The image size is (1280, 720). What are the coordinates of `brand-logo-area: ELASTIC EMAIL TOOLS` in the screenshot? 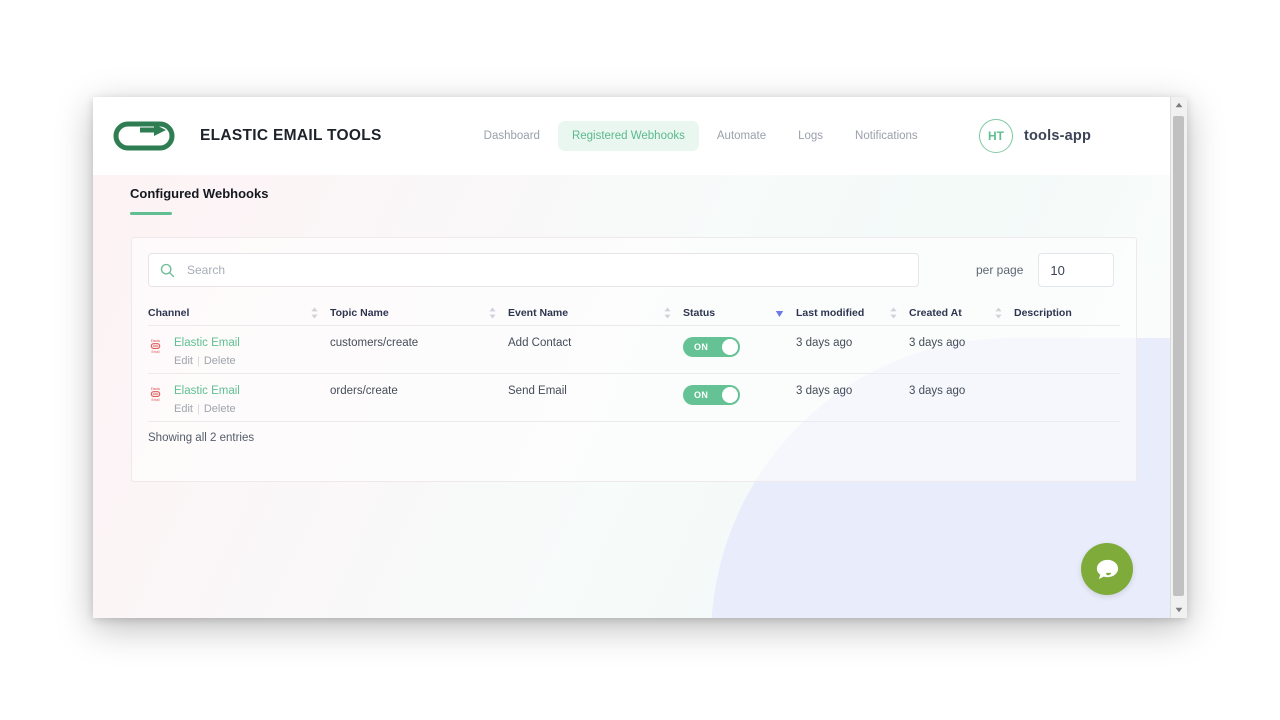 It's located at (245, 136).